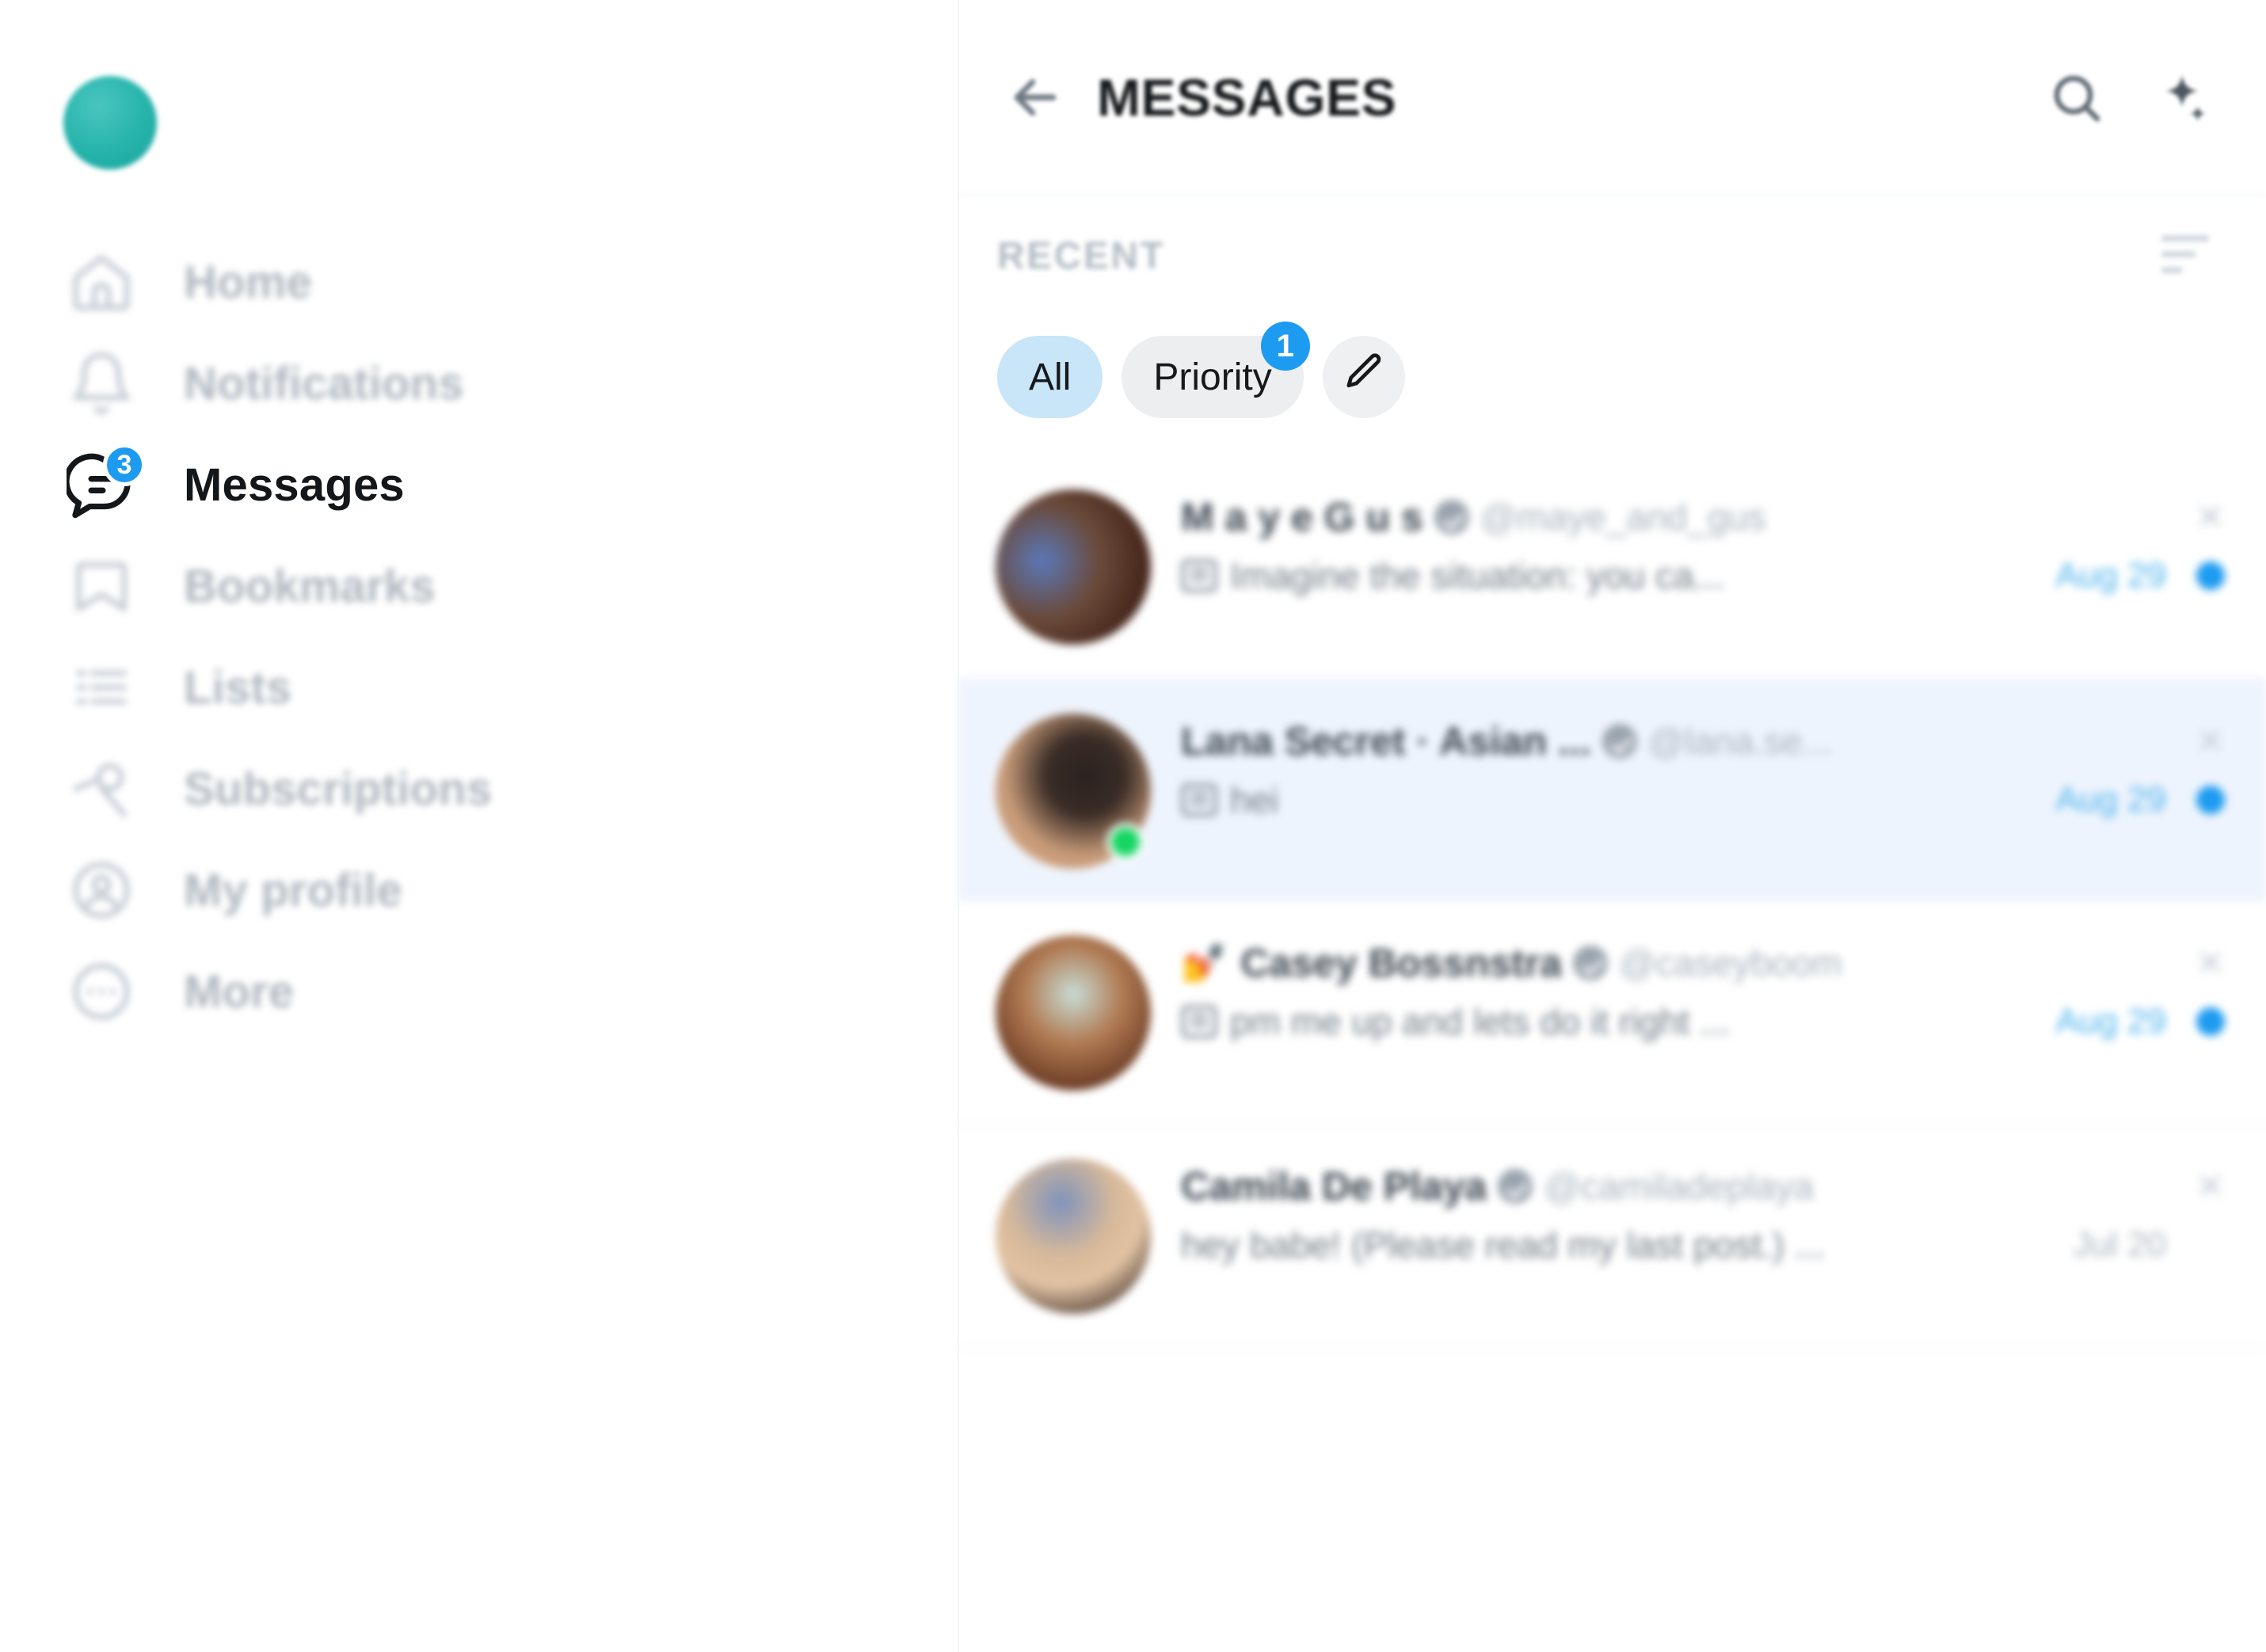  I want to click on conversation-header: M a y e G u s @maye_and_gus ✕, so click(1703, 517).